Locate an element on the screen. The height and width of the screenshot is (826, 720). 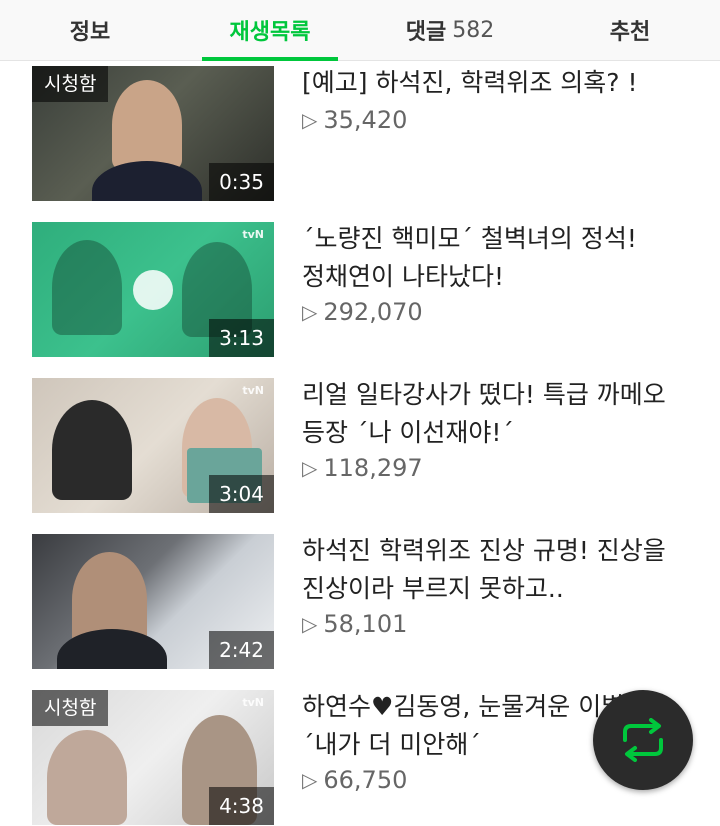
video-title-line: 리얼 일타강사가 떴다! 특급 까메오 is located at coordinates (484, 394).